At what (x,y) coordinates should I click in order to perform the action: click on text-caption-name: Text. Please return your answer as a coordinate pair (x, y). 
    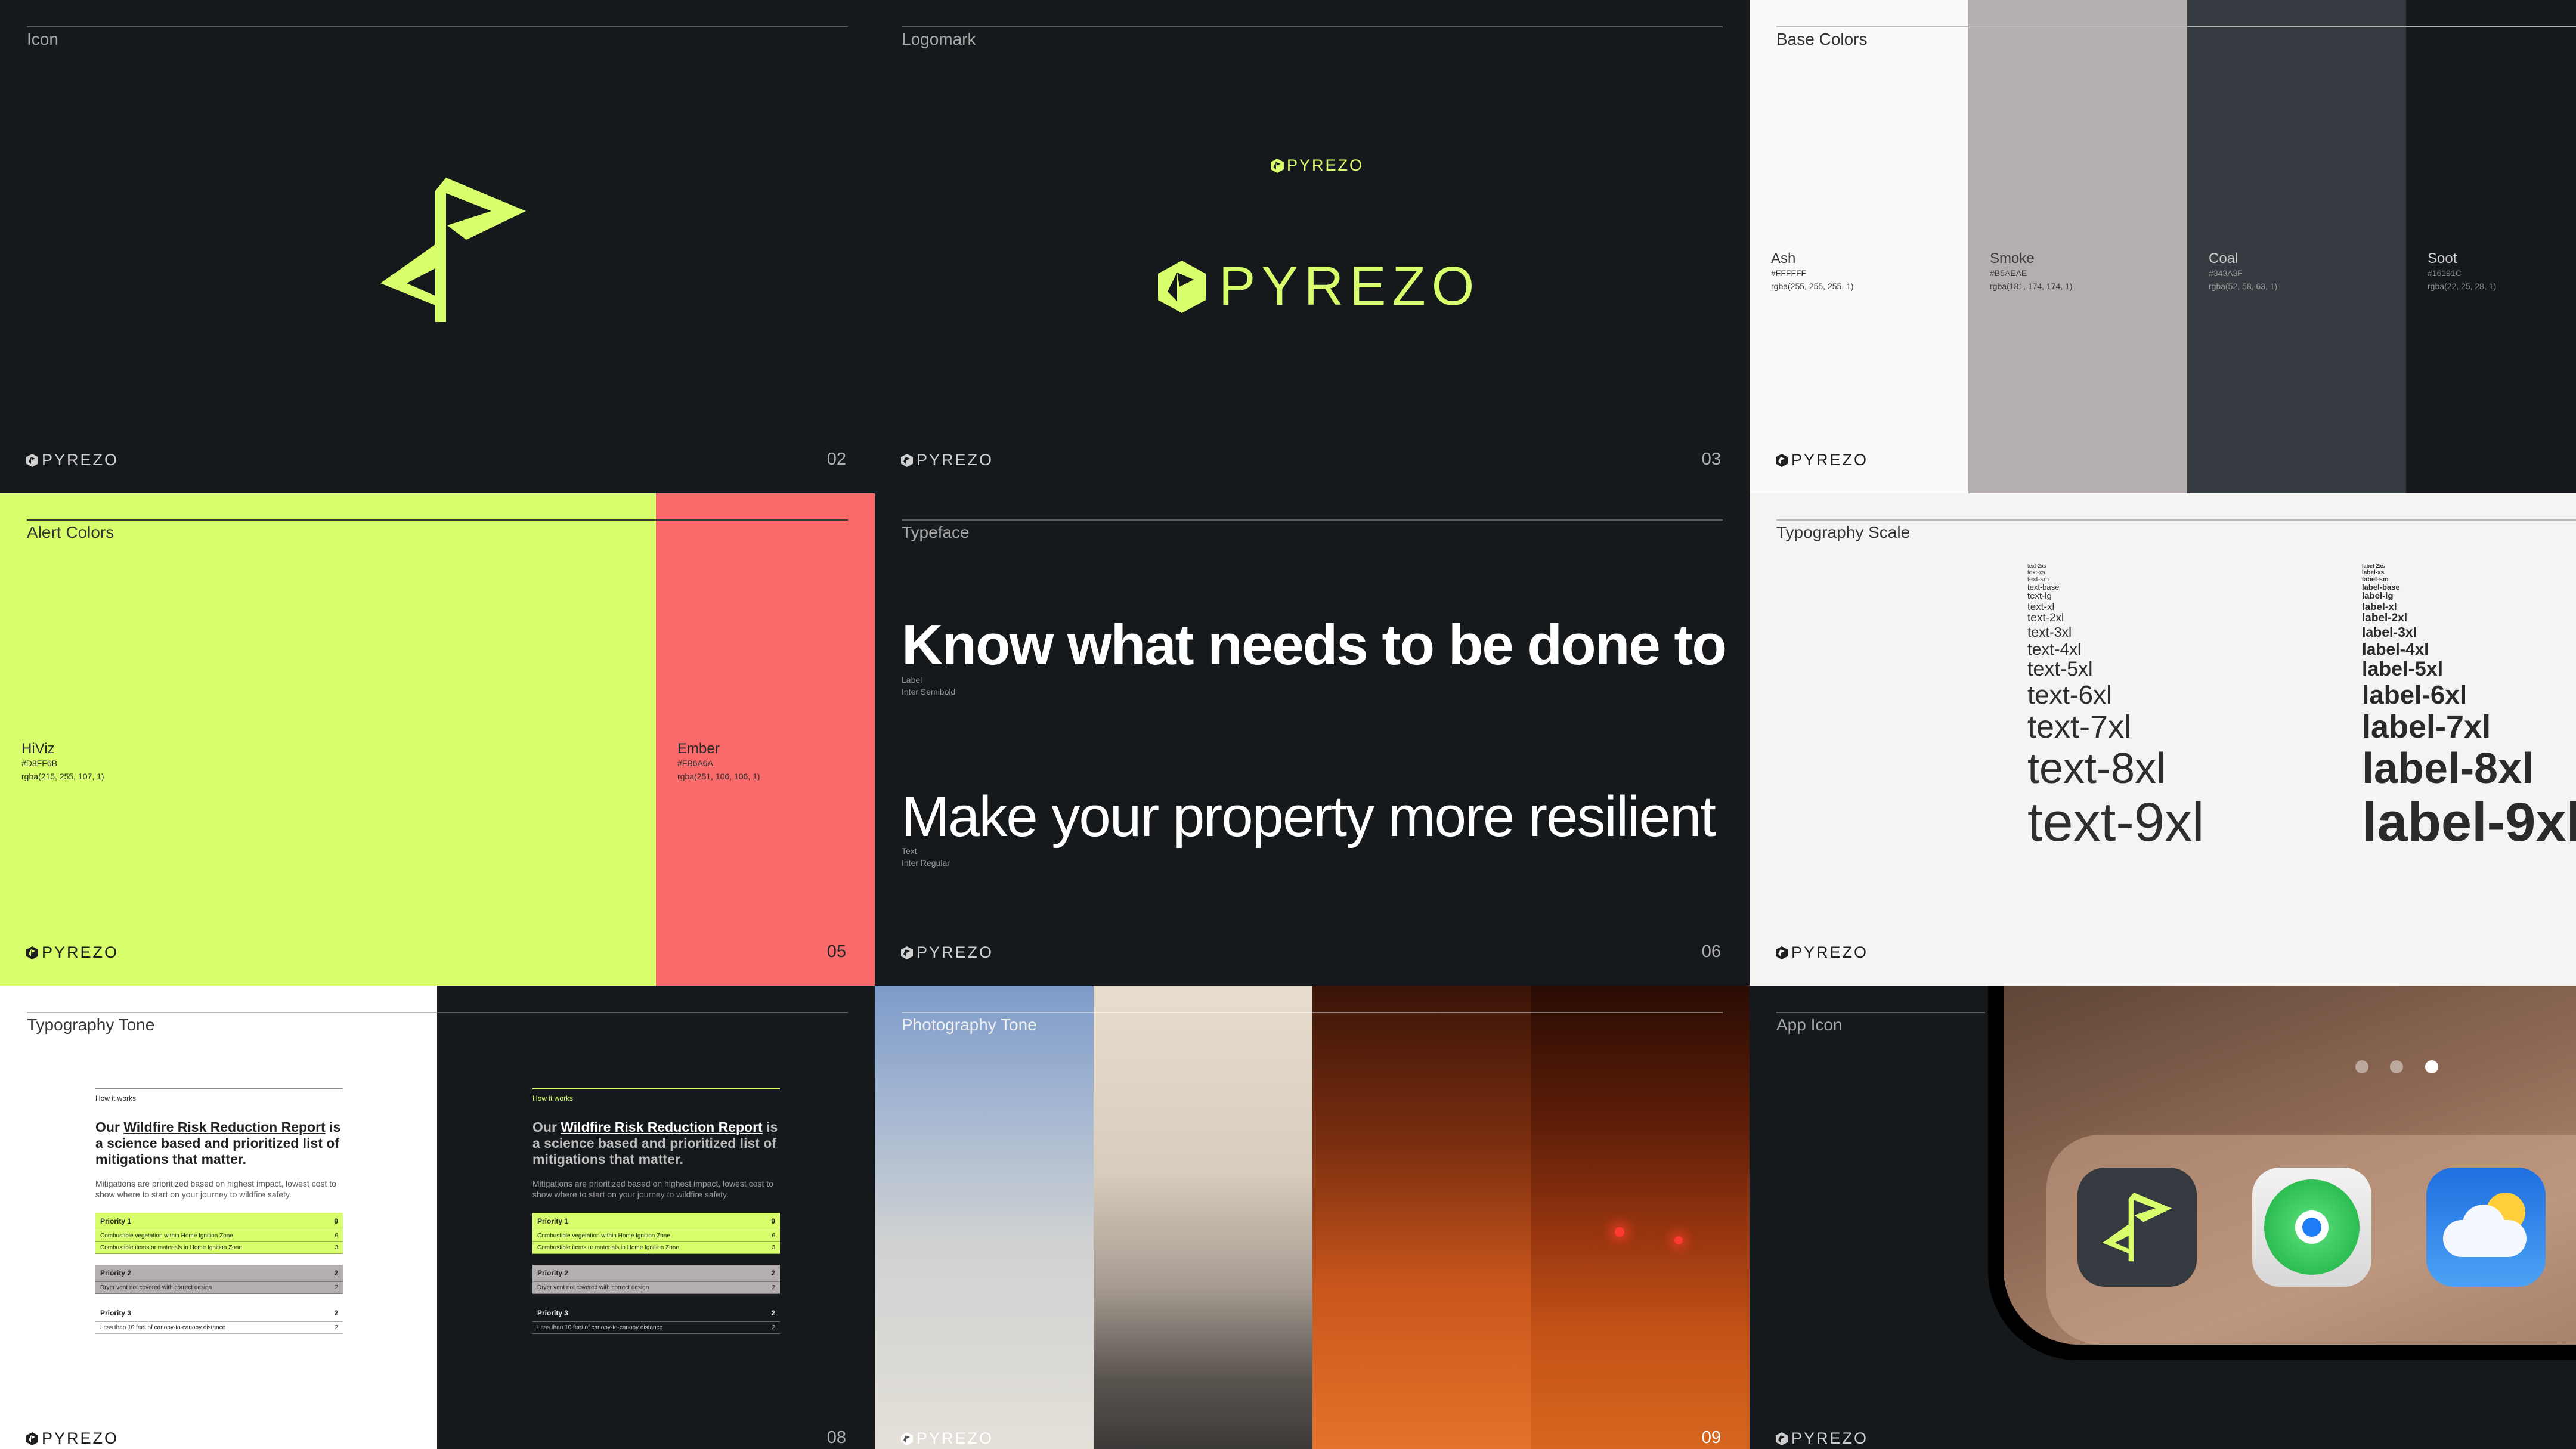
    Looking at the image, I should click on (909, 851).